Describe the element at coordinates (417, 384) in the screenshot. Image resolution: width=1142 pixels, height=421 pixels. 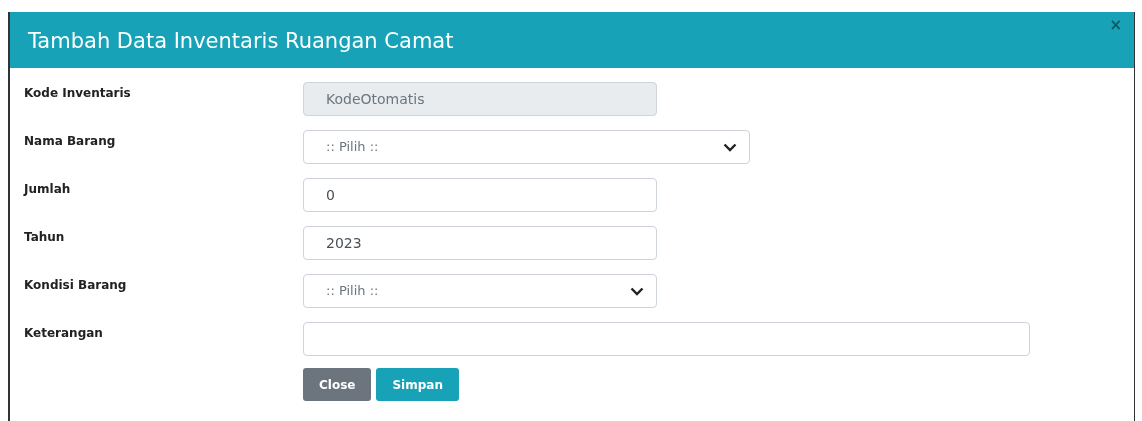
I see `save-button: Simpan` at that location.